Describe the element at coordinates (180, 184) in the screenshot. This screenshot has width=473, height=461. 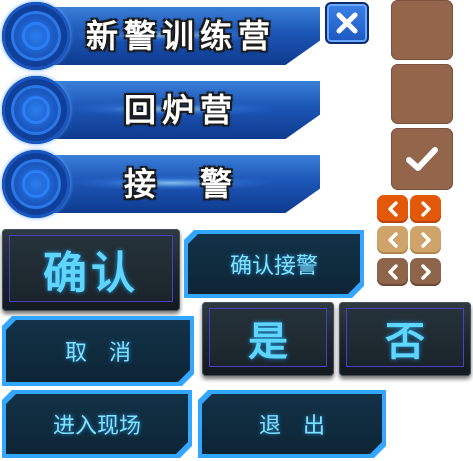
I see `banner-label: 接 警` at that location.